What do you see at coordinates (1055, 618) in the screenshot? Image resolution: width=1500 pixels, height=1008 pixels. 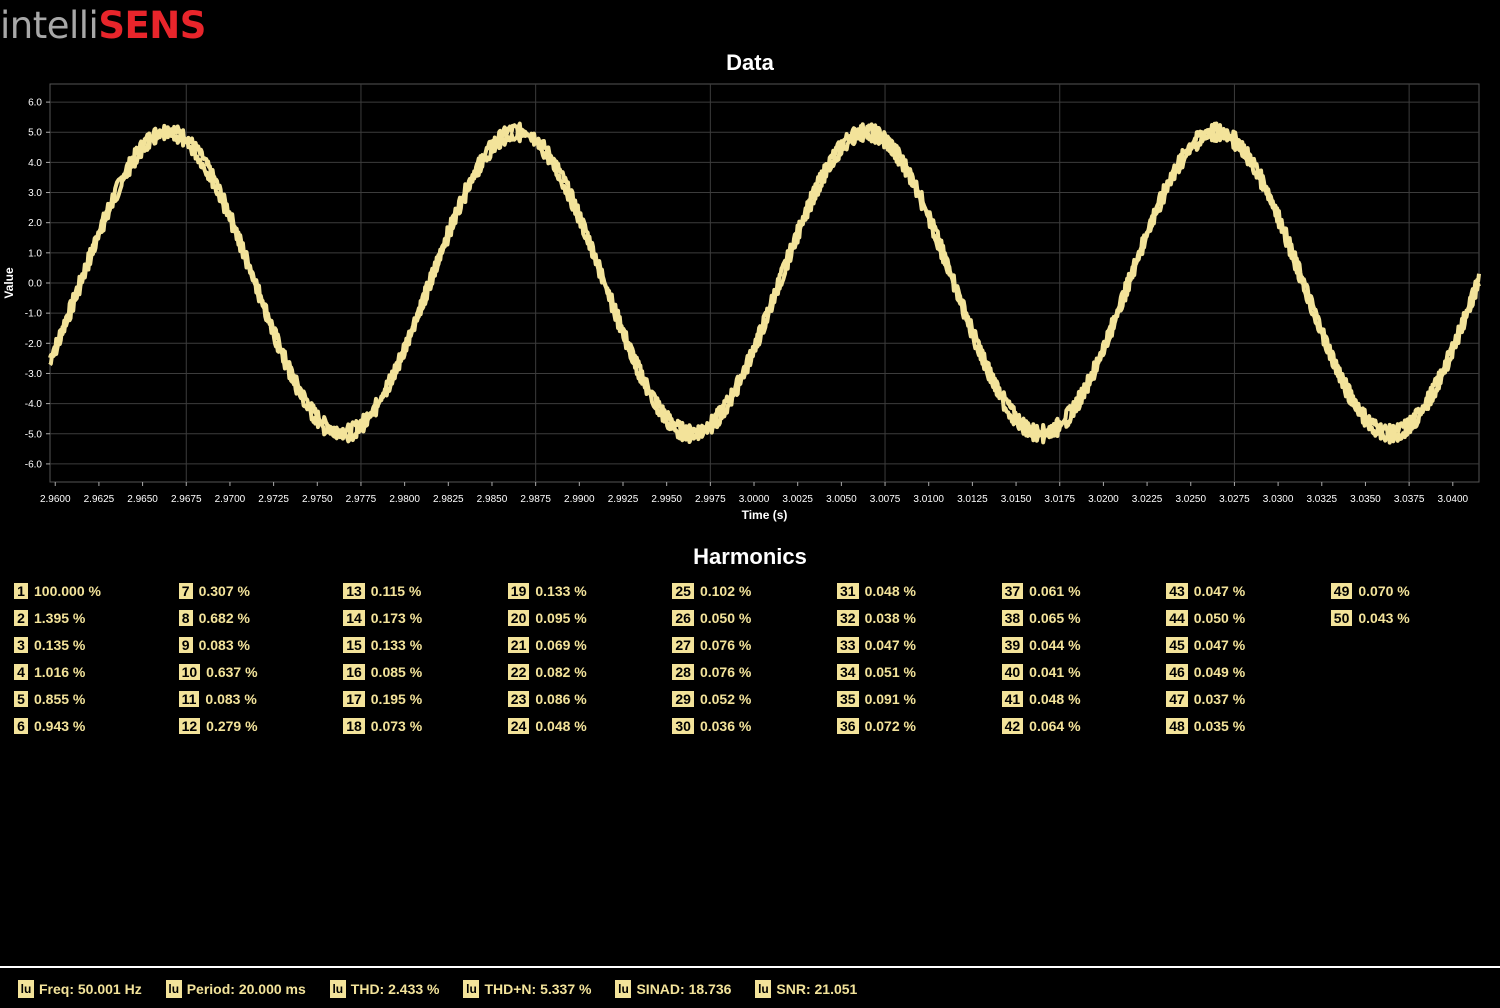 I see `harmonic-value: 0.065 %` at bounding box center [1055, 618].